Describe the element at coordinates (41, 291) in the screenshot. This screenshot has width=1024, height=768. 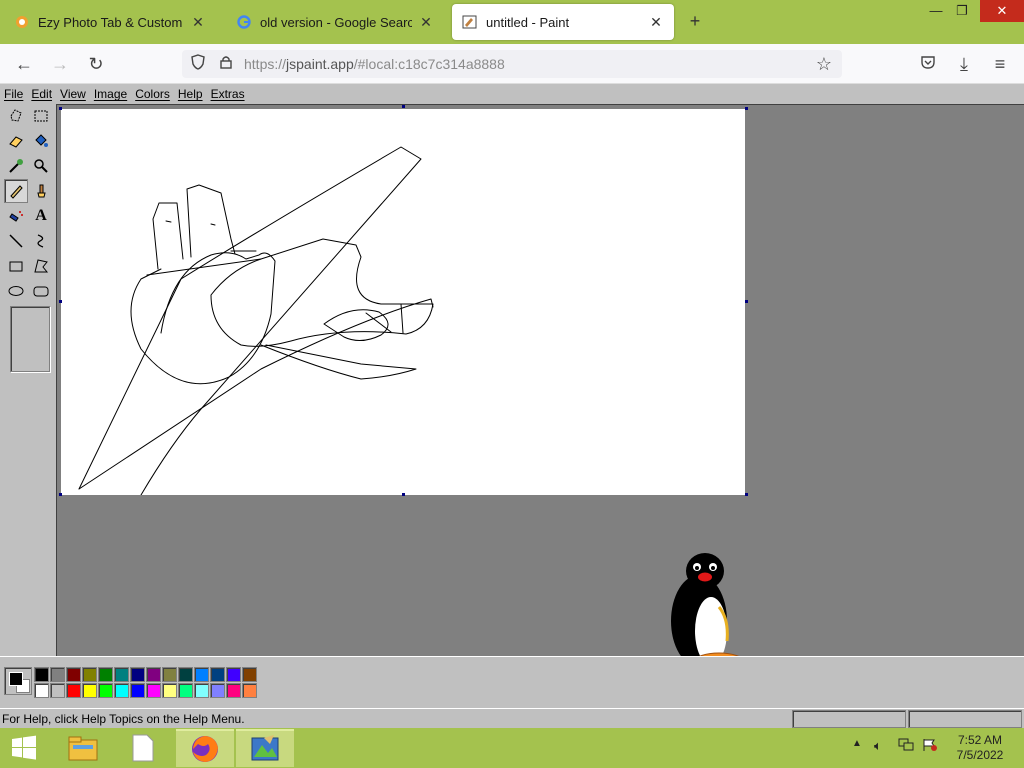
I see `rounded-rectangle-icon` at that location.